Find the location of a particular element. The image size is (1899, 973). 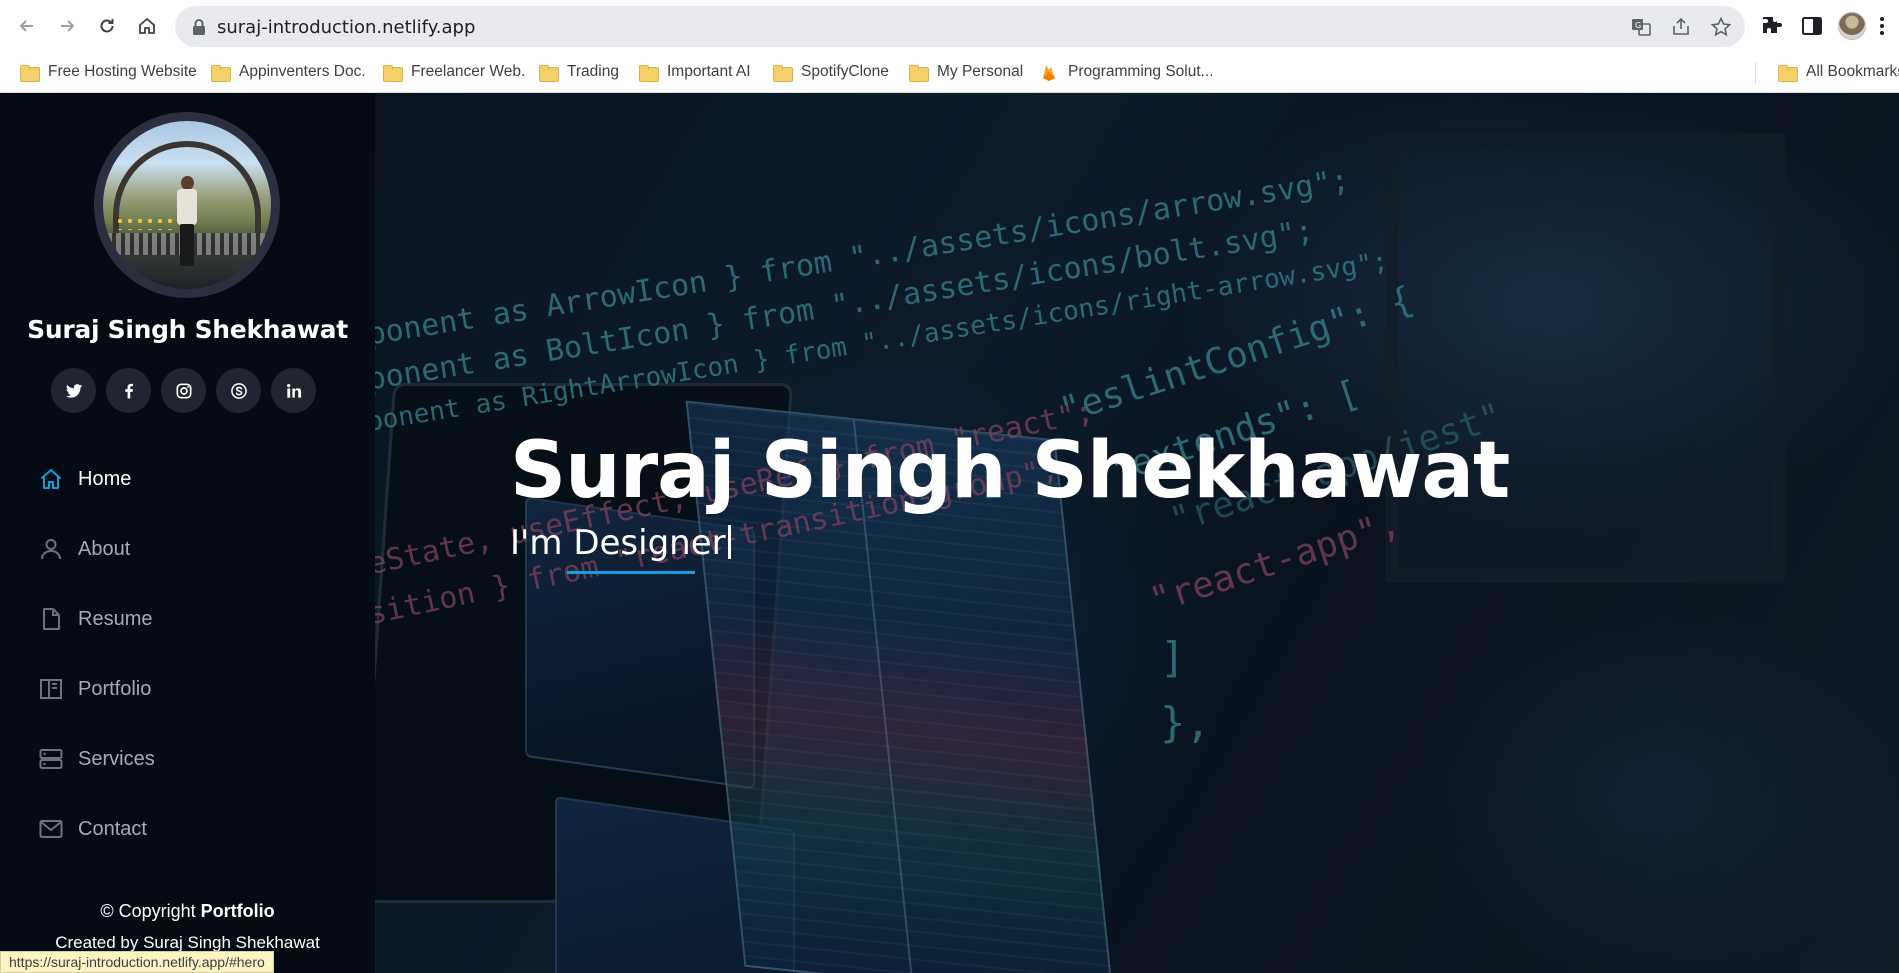

bookmark-item: Trading is located at coordinates (579, 72).